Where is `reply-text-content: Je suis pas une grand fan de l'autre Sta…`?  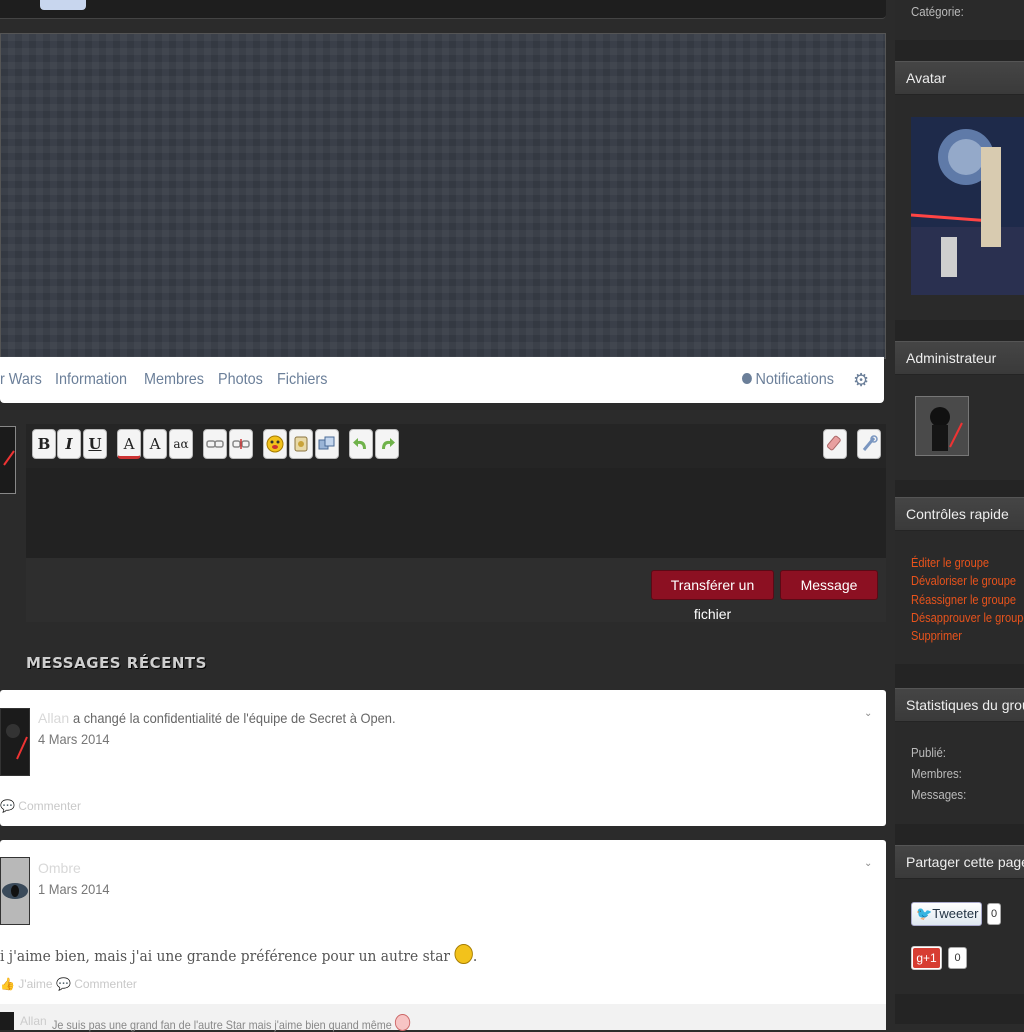
reply-text-content: Je suis pas une grand fan de l'autre Sta… is located at coordinates (222, 1025).